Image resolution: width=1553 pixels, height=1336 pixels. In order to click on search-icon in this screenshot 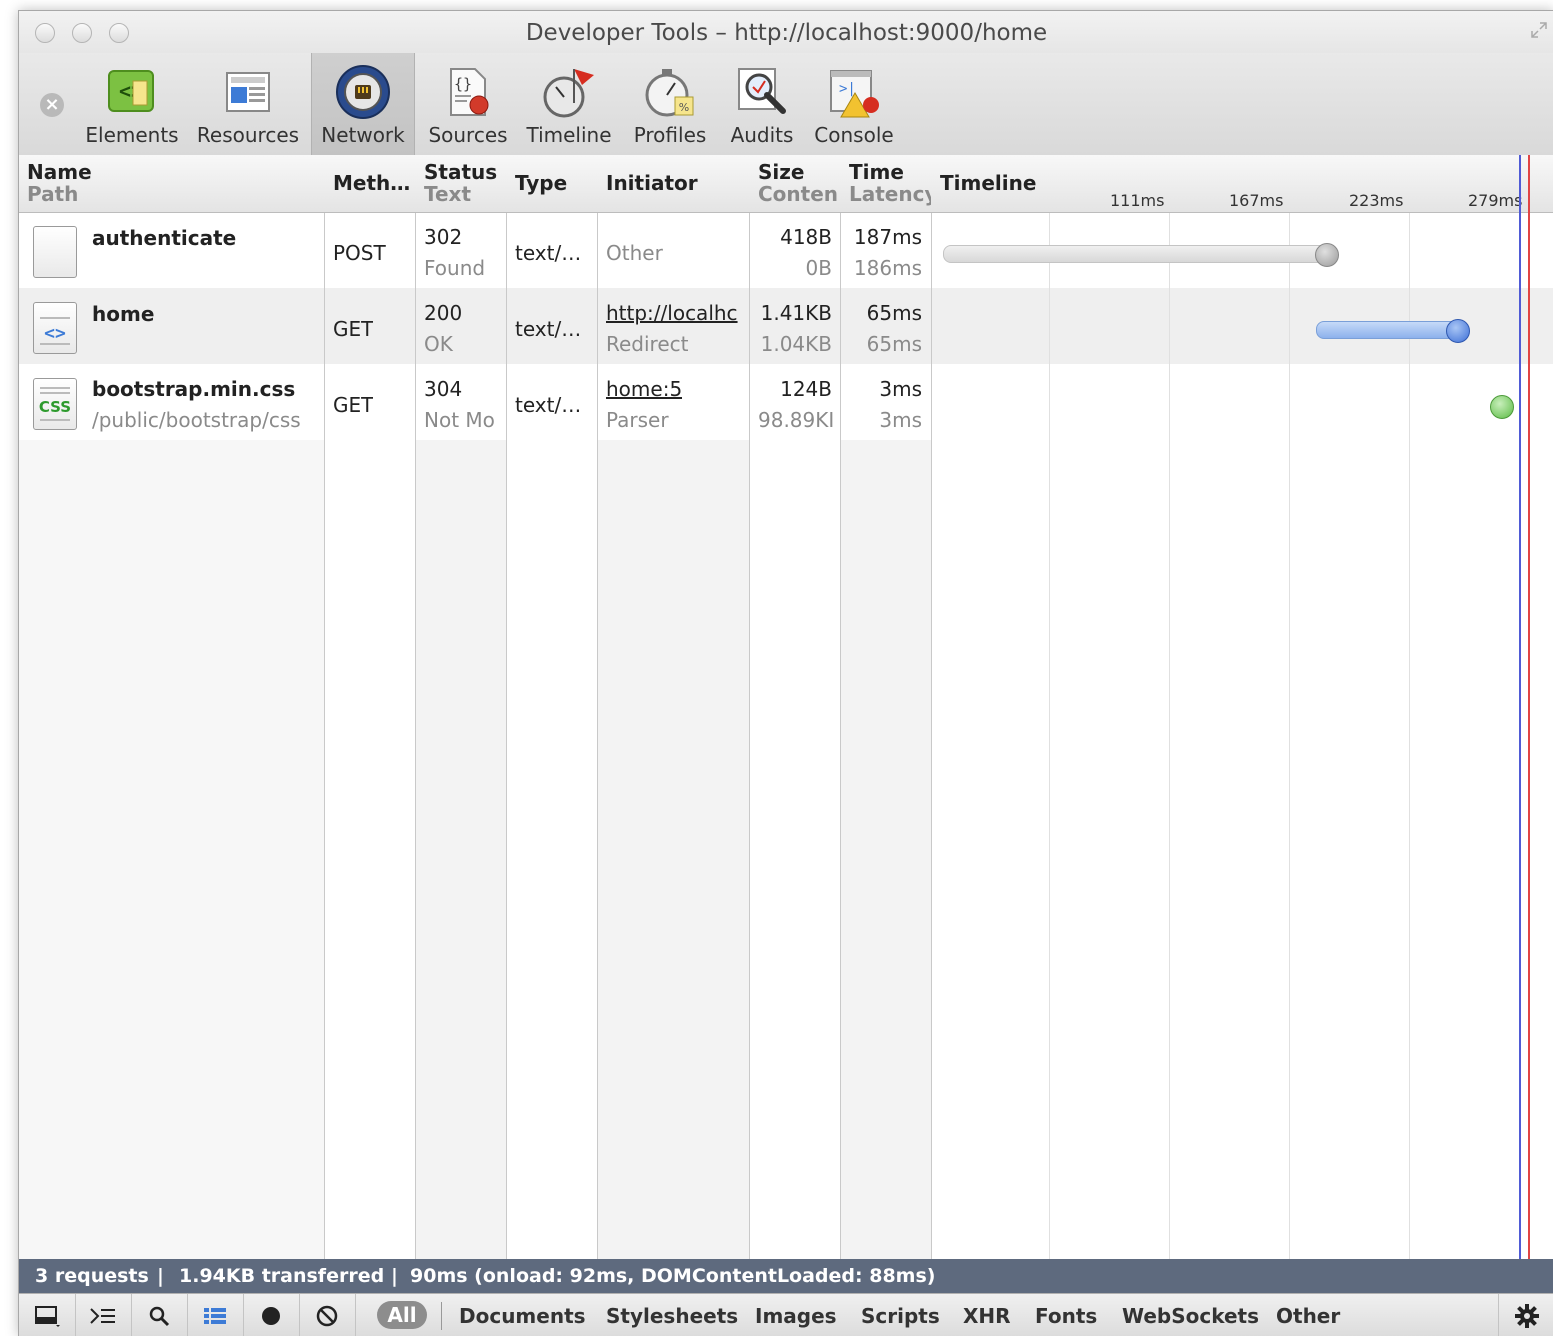, I will do `click(159, 1316)`.